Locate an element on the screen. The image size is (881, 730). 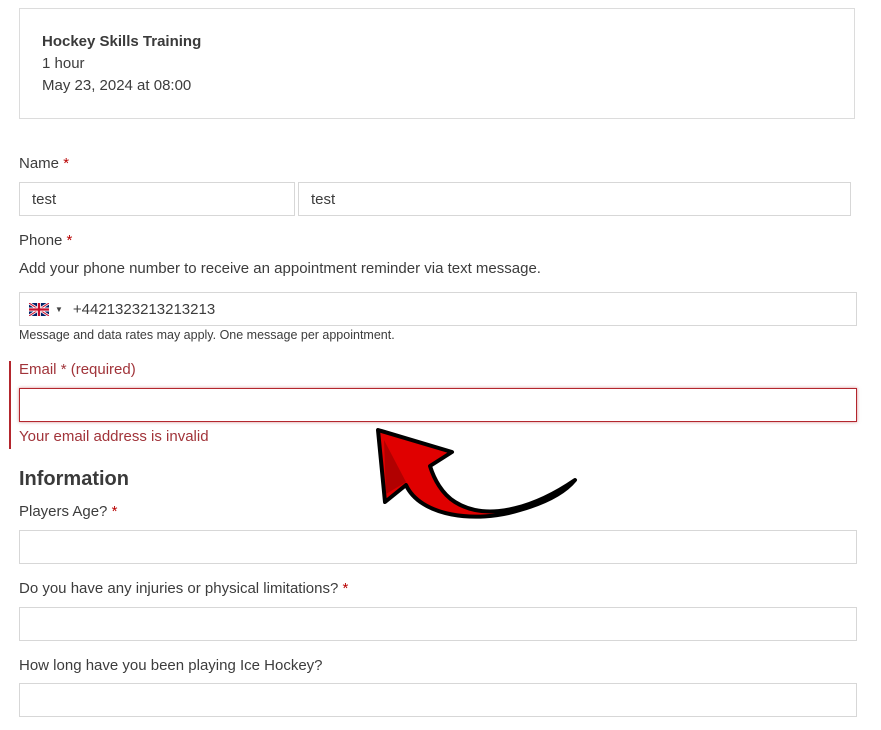
phone-input: ▼ +4421323213213213 is located at coordinates (438, 309).